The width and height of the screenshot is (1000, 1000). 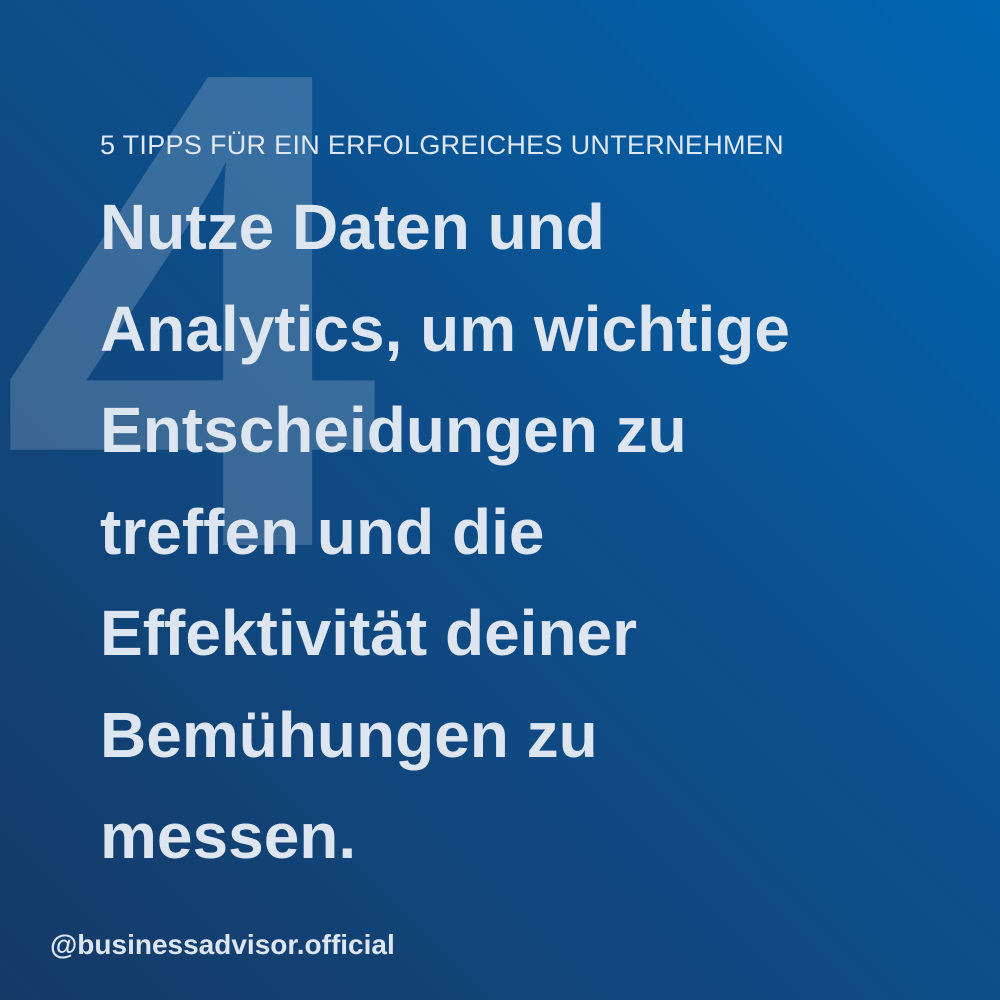 What do you see at coordinates (445, 328) in the screenshot?
I see `headline-line: Analytics, um wichtige` at bounding box center [445, 328].